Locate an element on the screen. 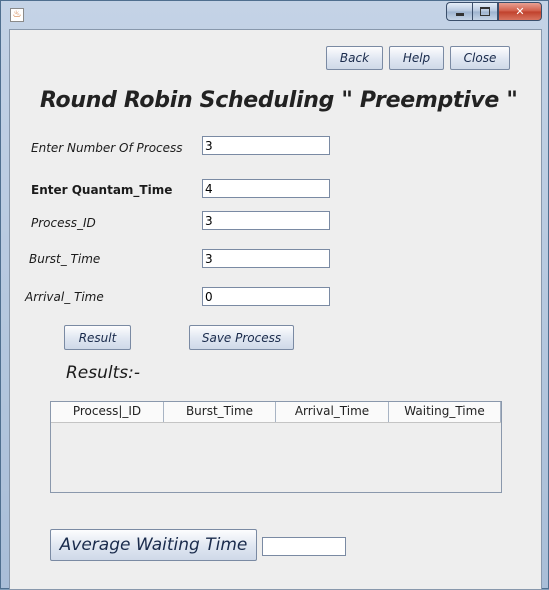 The width and height of the screenshot is (549, 590). average-waiting-time-button: Average Waiting Time is located at coordinates (153, 545).